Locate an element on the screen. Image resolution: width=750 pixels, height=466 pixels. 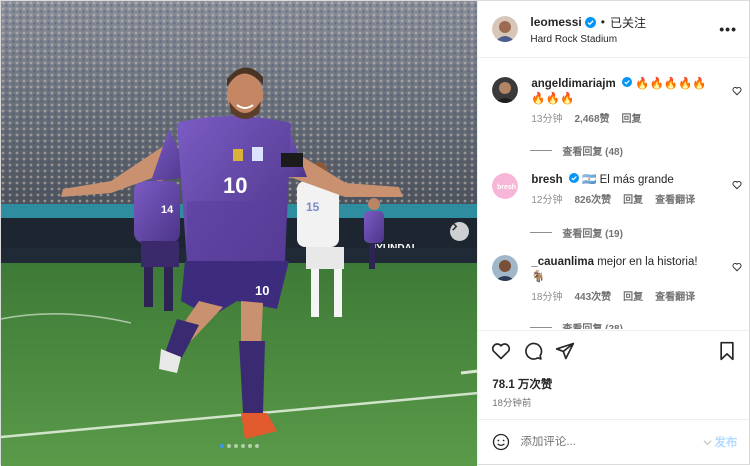
comment-time: 18分钟 is located at coordinates (547, 297).